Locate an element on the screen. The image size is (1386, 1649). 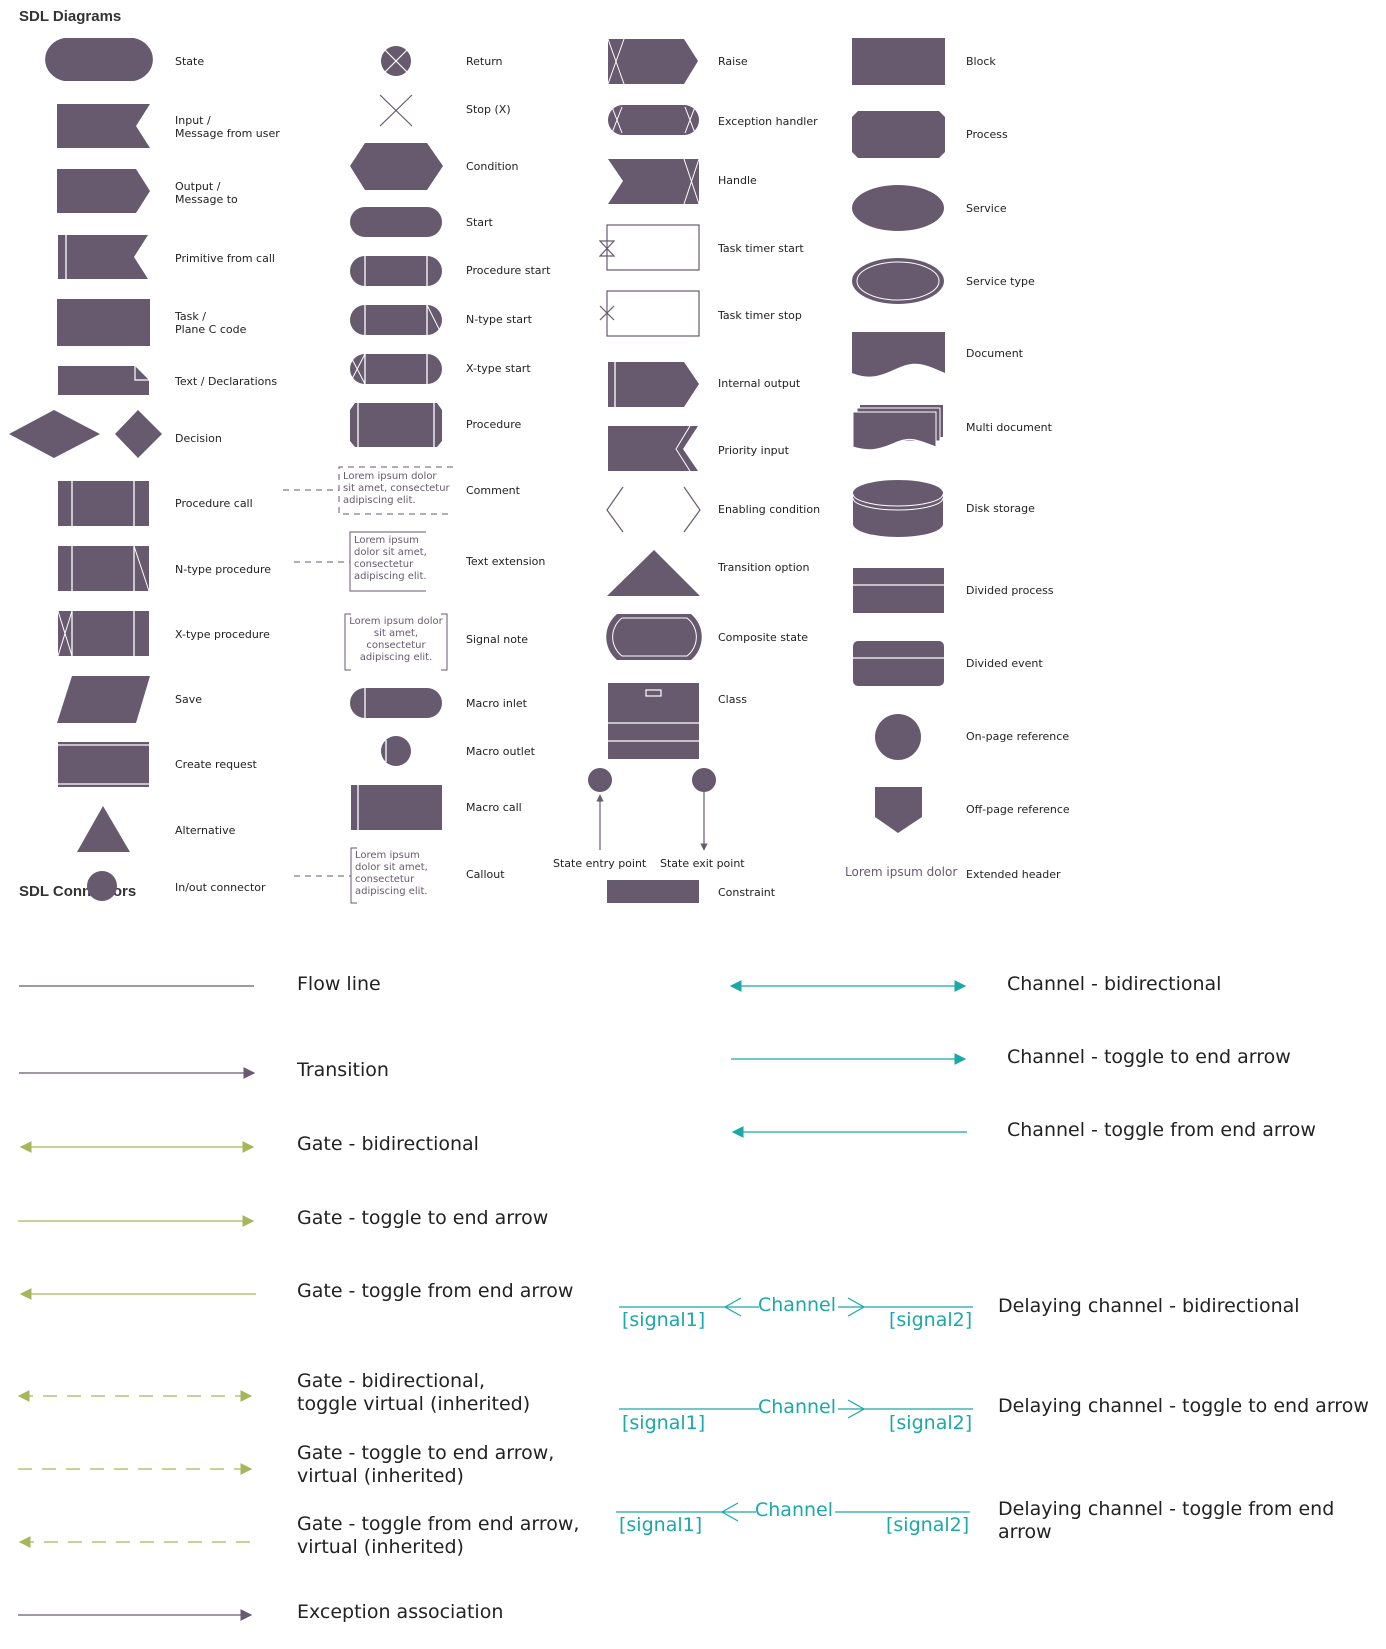
composite-state-shape is located at coordinates (654, 637).